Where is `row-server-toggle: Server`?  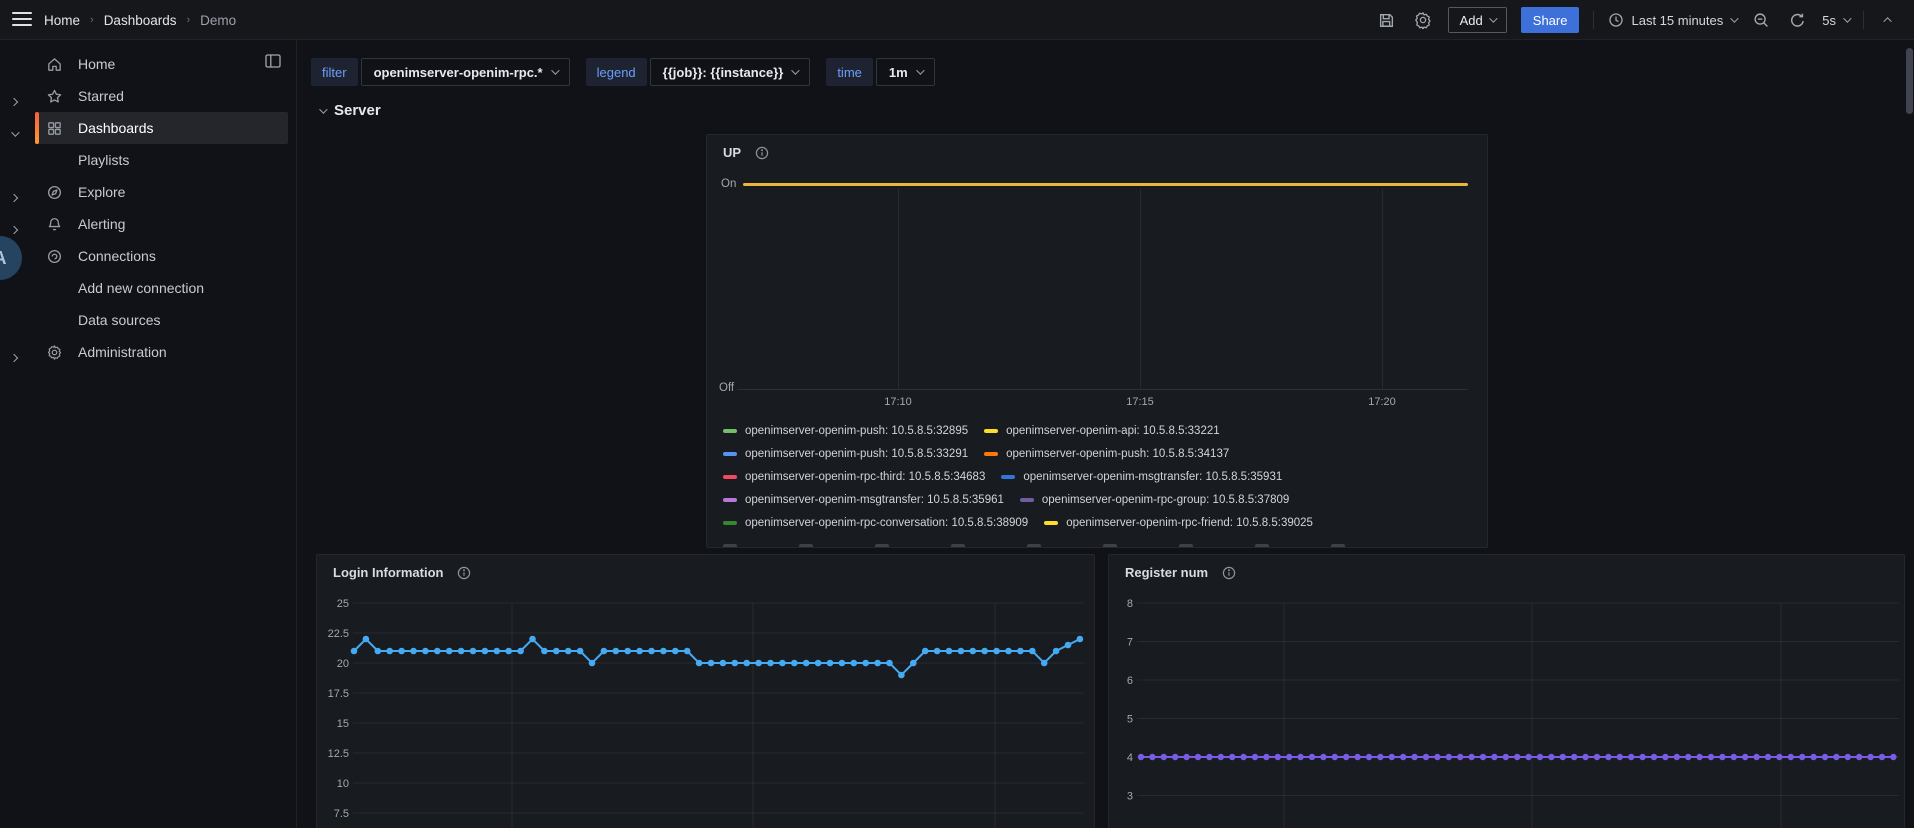
row-server-toggle: Server is located at coordinates (350, 110).